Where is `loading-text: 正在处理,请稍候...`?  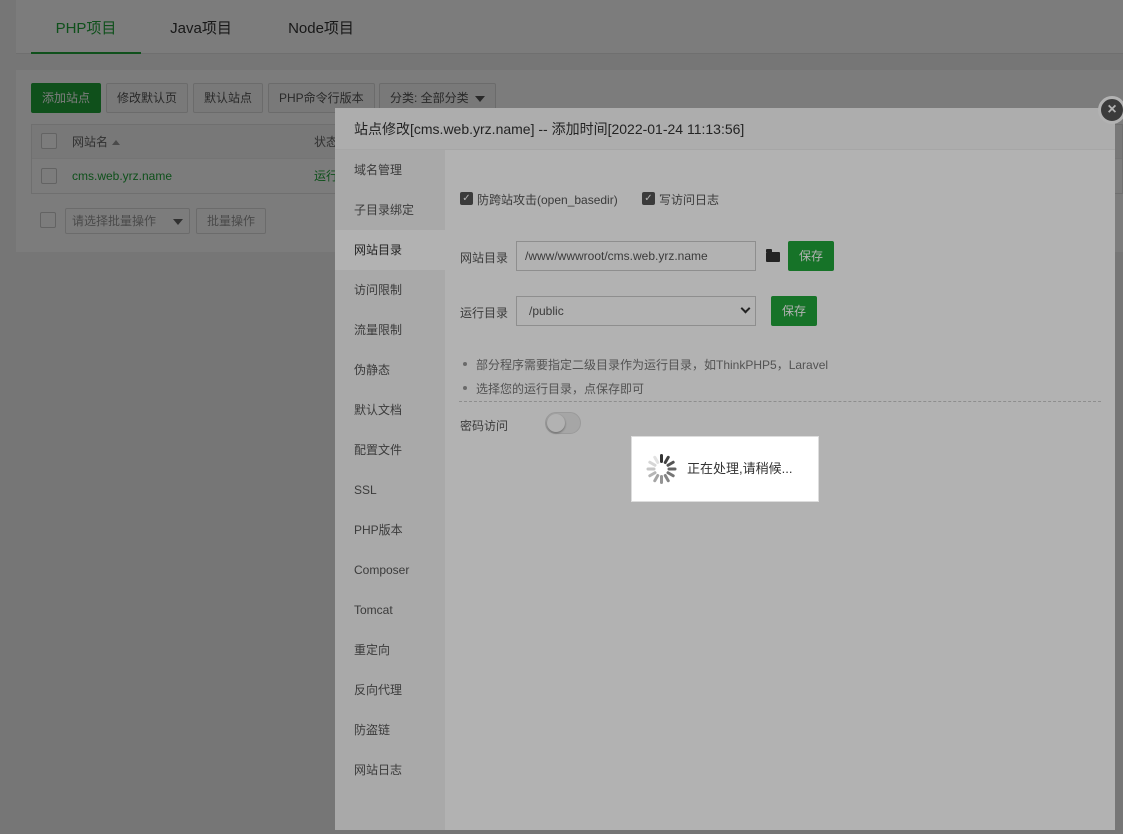 loading-text: 正在处理,请稍候... is located at coordinates (740, 468).